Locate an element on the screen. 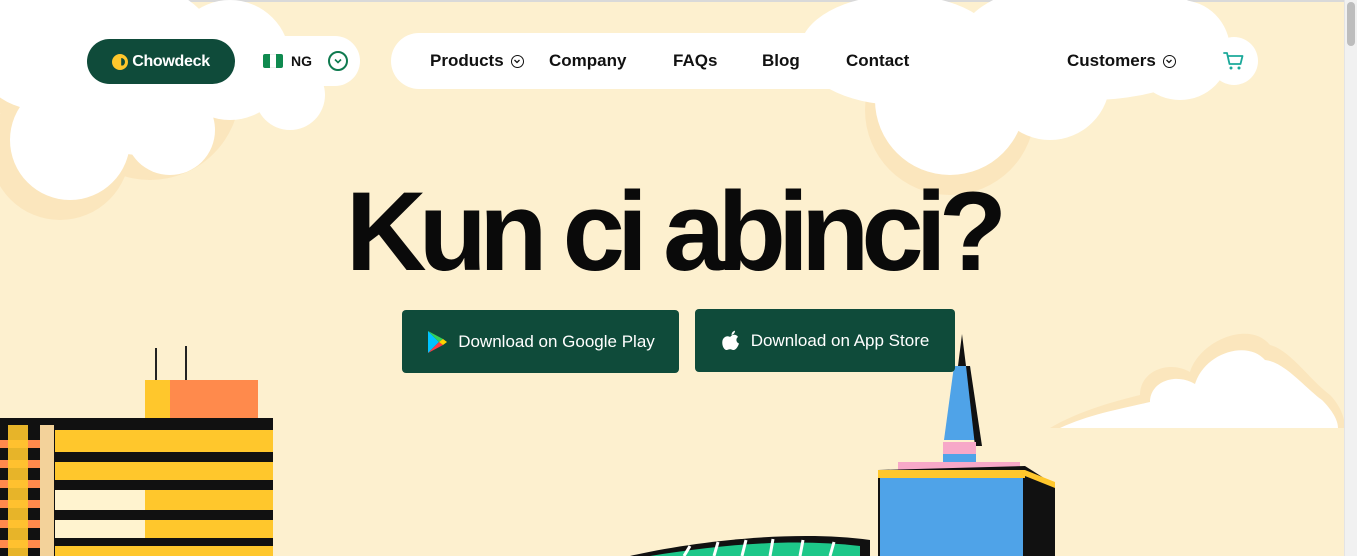 Image resolution: width=1357 pixels, height=556 pixels. google-play-icon is located at coordinates (438, 341).